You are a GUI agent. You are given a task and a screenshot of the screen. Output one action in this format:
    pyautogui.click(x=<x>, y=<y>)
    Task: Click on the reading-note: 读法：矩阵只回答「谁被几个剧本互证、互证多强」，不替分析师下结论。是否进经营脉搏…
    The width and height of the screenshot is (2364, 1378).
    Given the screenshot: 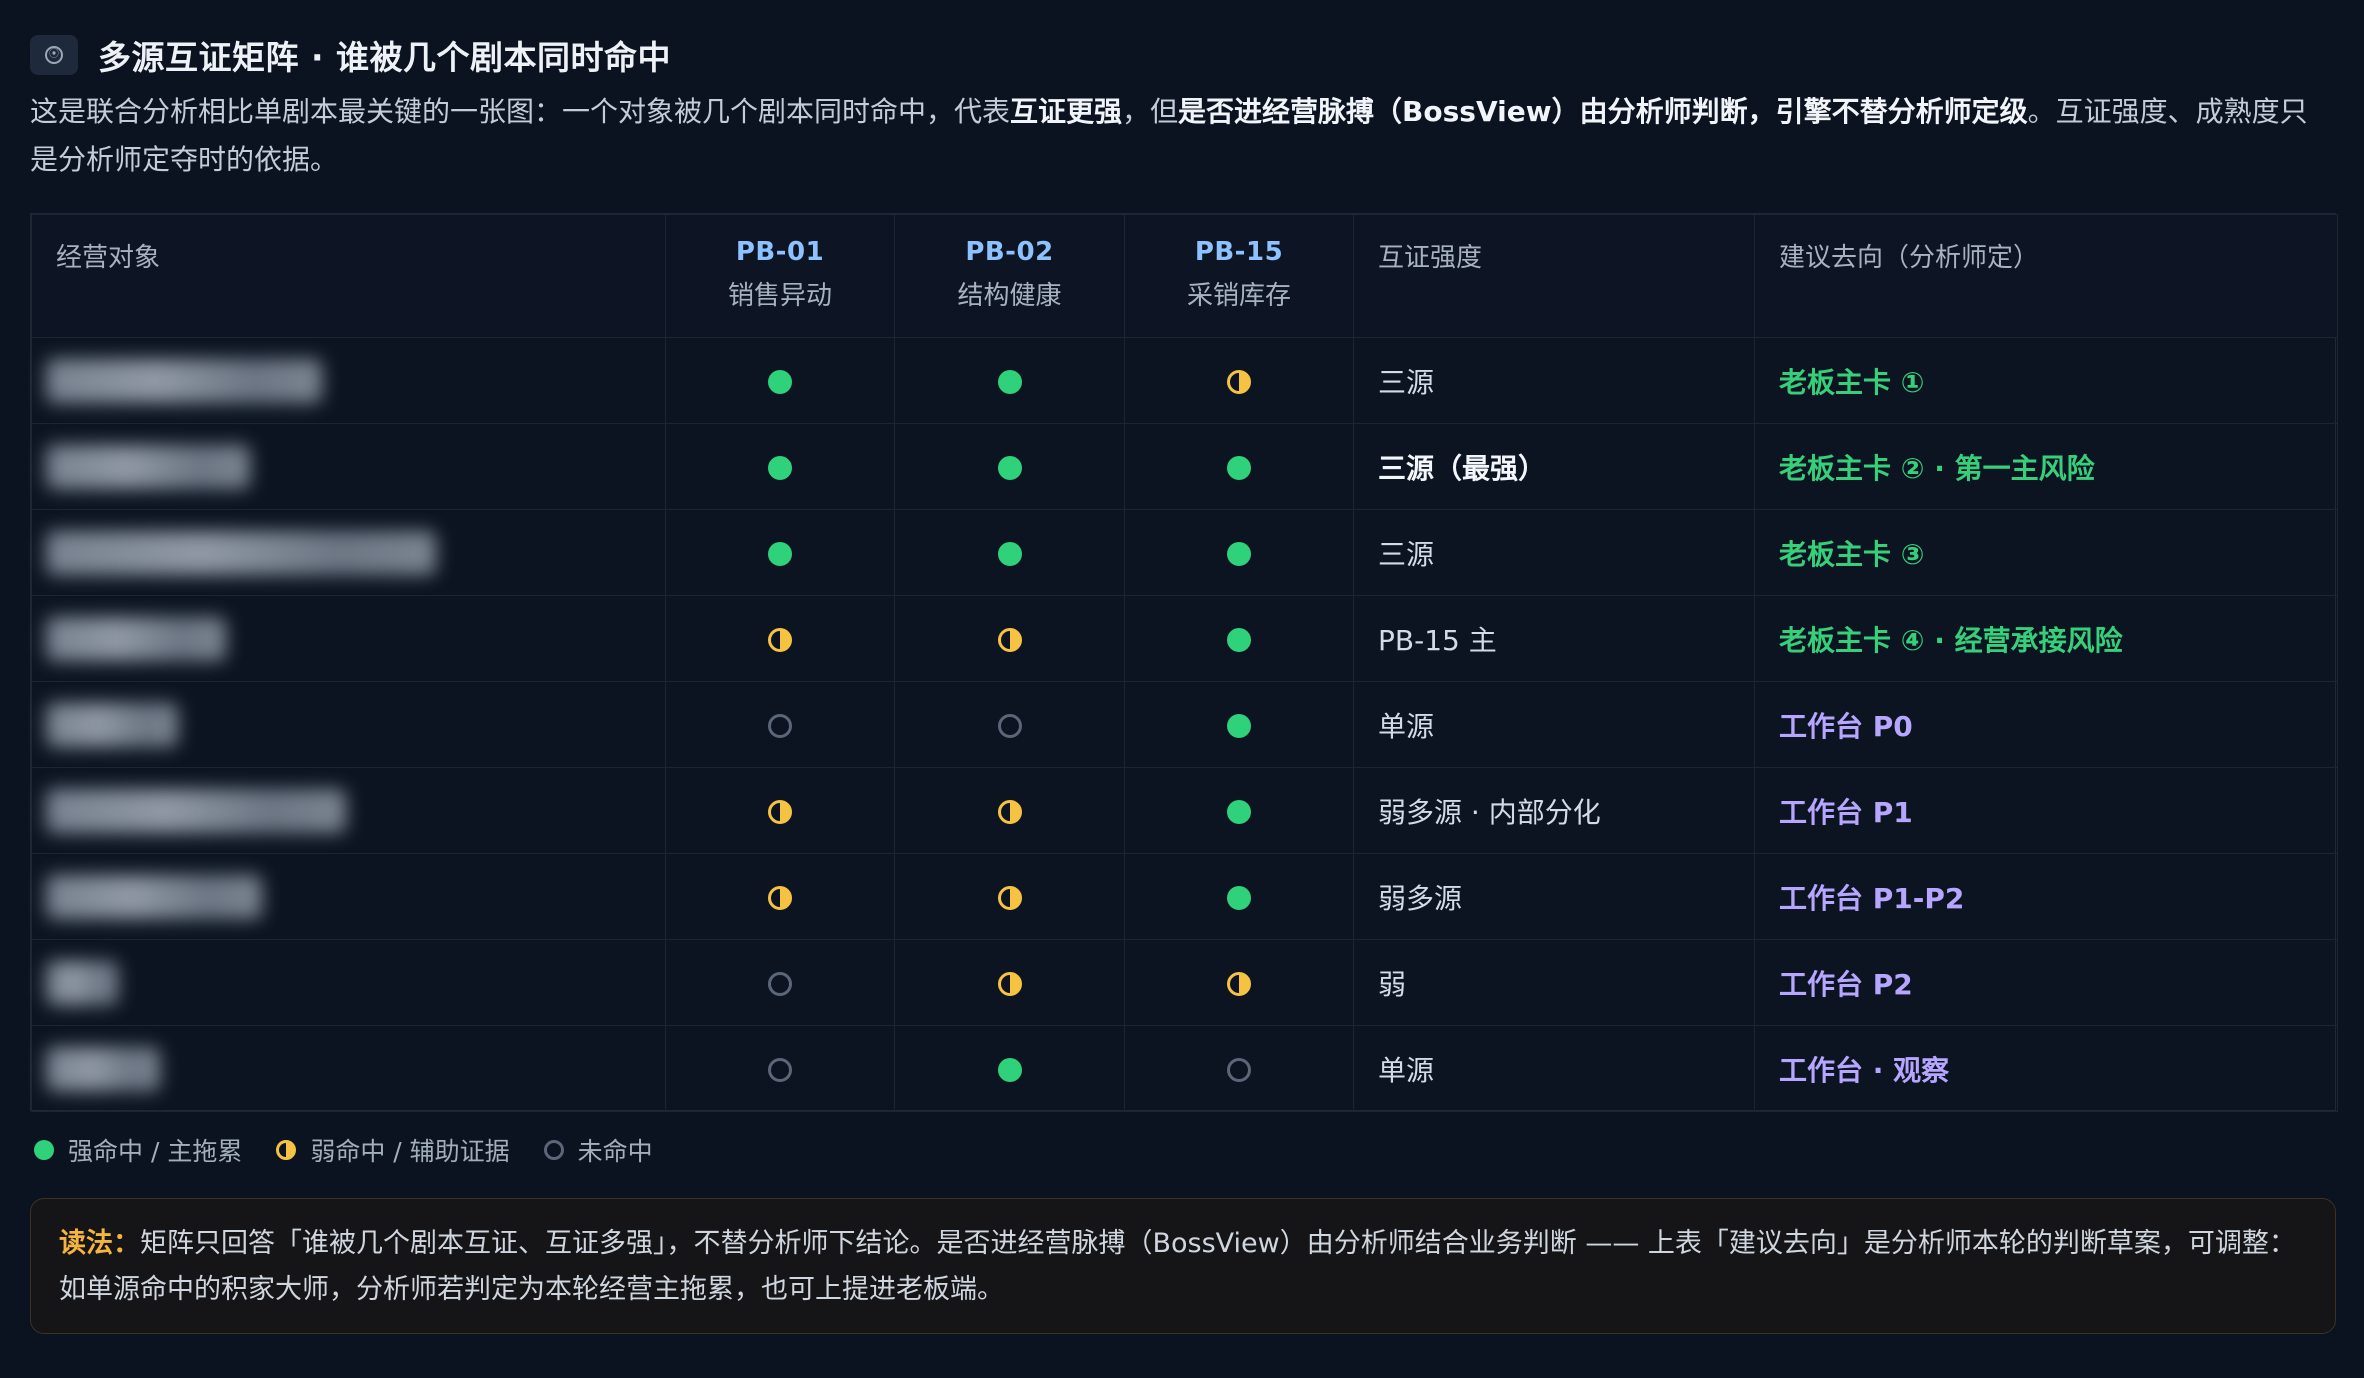 What is the action you would take?
    pyautogui.click(x=1183, y=1266)
    